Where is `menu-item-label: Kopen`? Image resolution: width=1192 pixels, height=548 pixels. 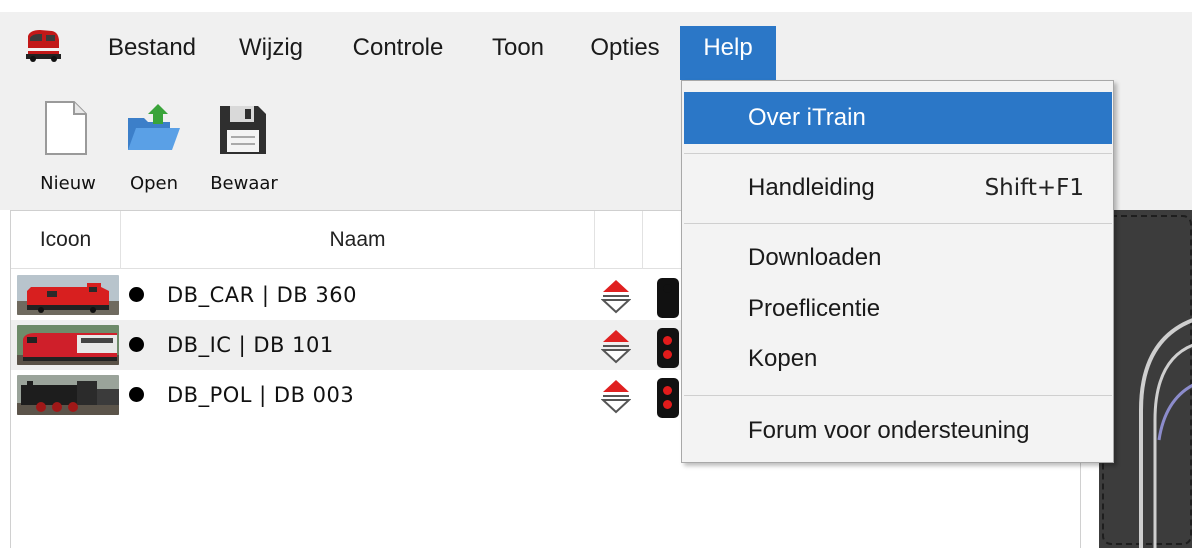 menu-item-label: Kopen is located at coordinates (783, 358).